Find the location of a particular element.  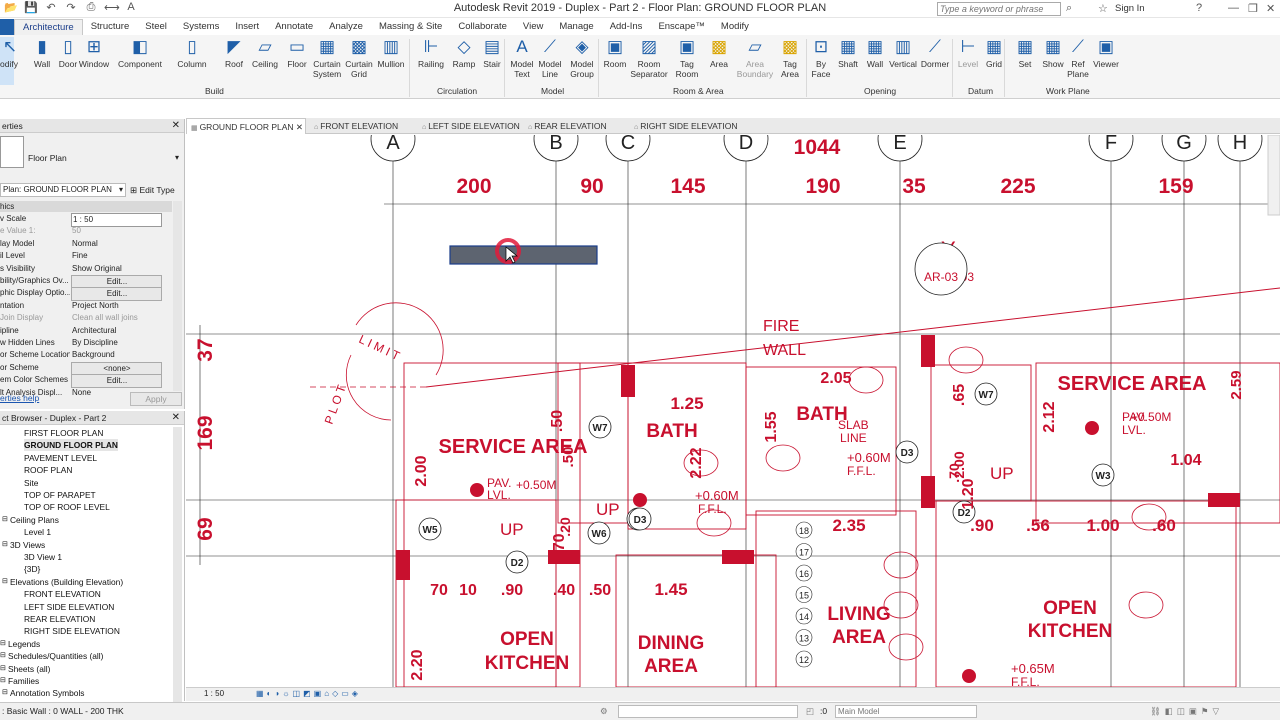

ramp-button: ◇ Ramp is located at coordinates (464, 53).